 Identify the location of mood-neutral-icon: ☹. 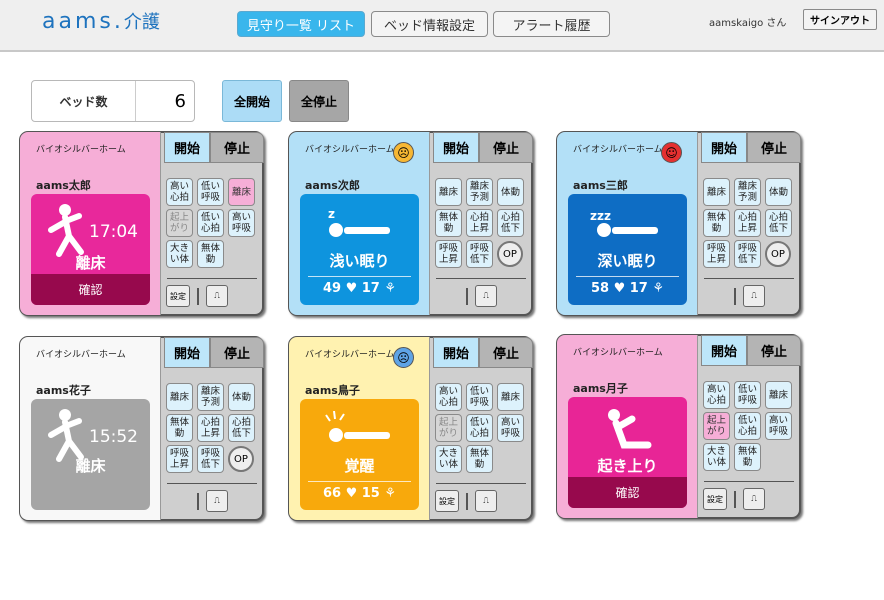
(403, 152).